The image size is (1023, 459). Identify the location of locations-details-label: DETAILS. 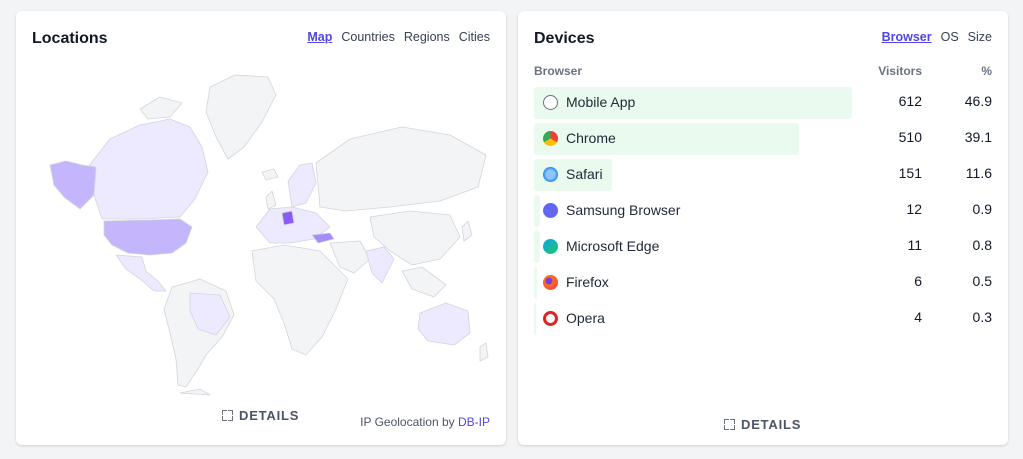
(269, 415).